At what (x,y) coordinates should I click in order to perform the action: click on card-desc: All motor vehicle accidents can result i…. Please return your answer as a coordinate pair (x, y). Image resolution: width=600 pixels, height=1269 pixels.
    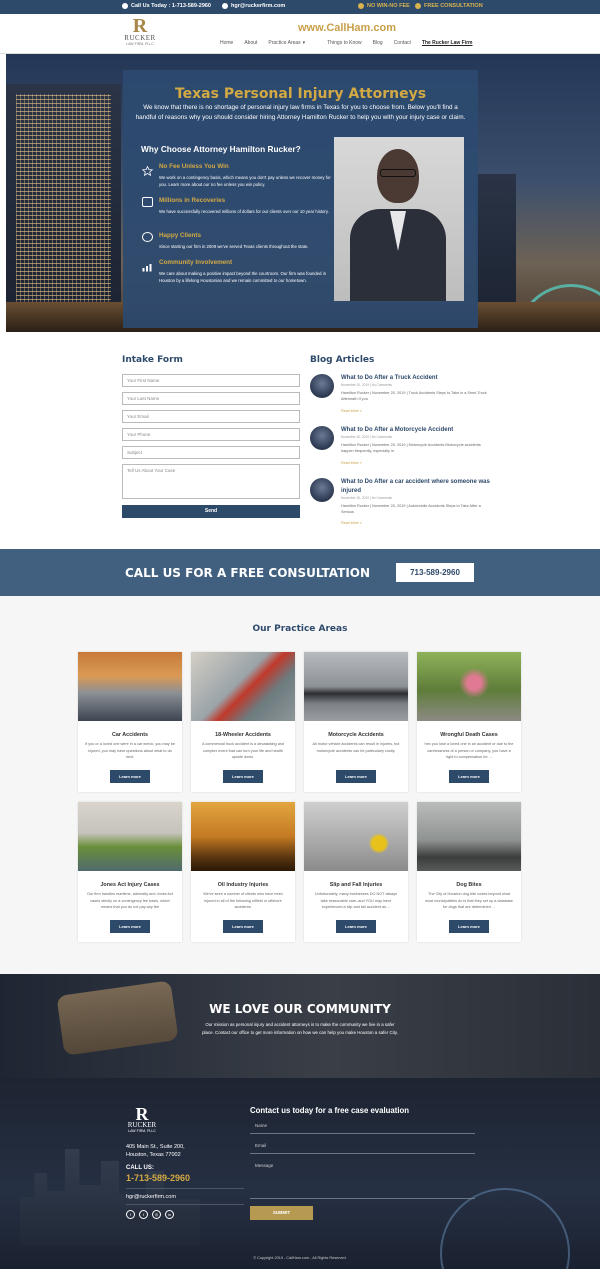
    Looking at the image, I should click on (356, 747).